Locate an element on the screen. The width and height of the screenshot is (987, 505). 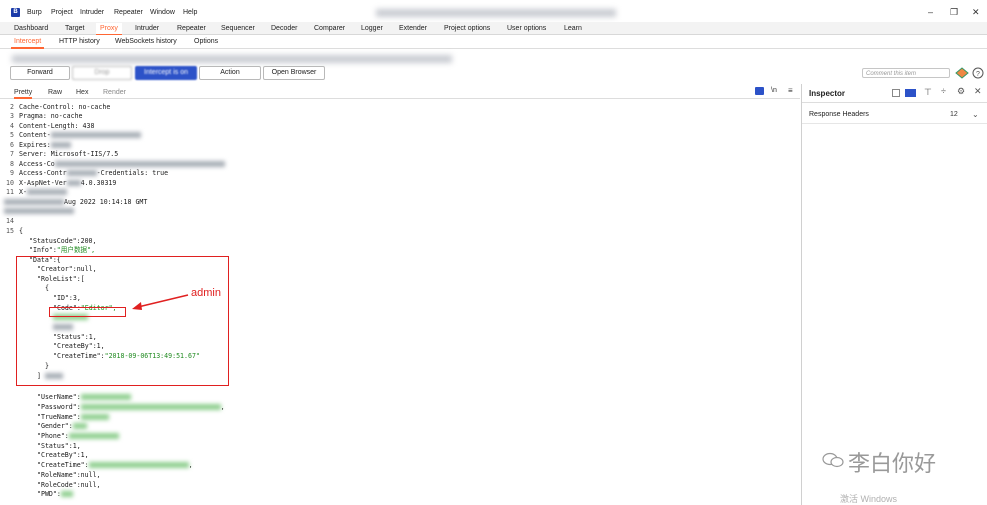
response-headers-count: 12 is located at coordinates (954, 114).